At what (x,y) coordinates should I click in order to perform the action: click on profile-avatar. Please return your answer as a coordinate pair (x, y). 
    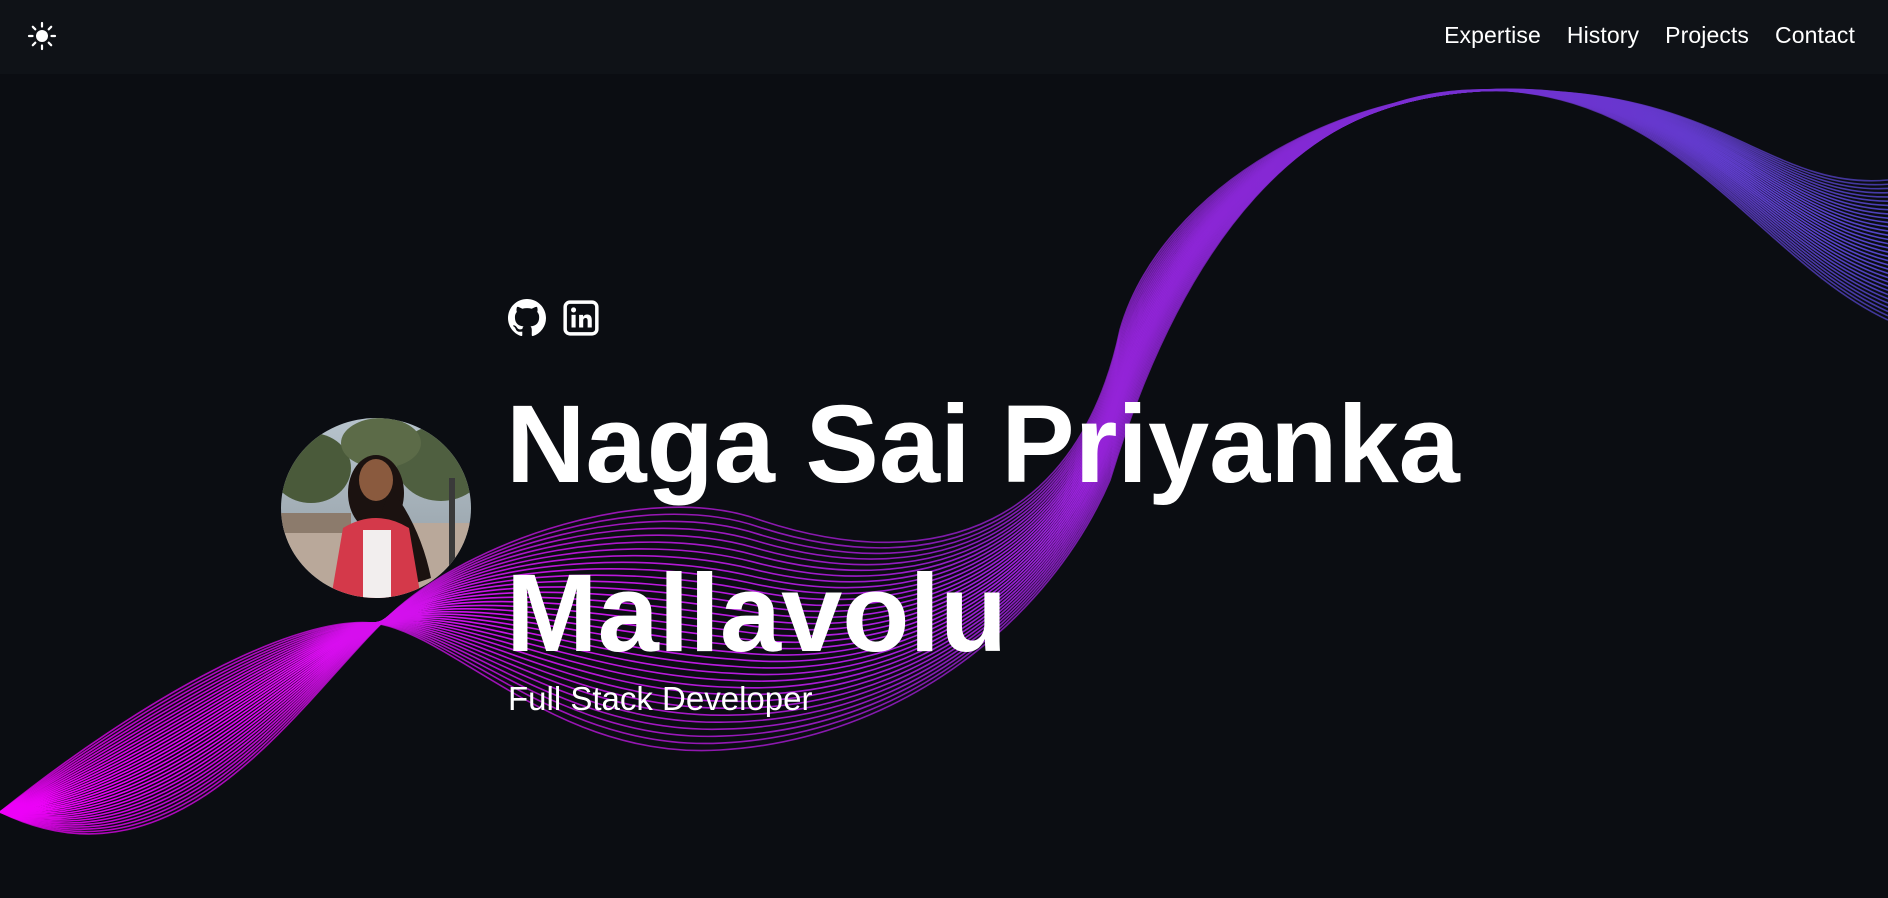
    Looking at the image, I should click on (376, 508).